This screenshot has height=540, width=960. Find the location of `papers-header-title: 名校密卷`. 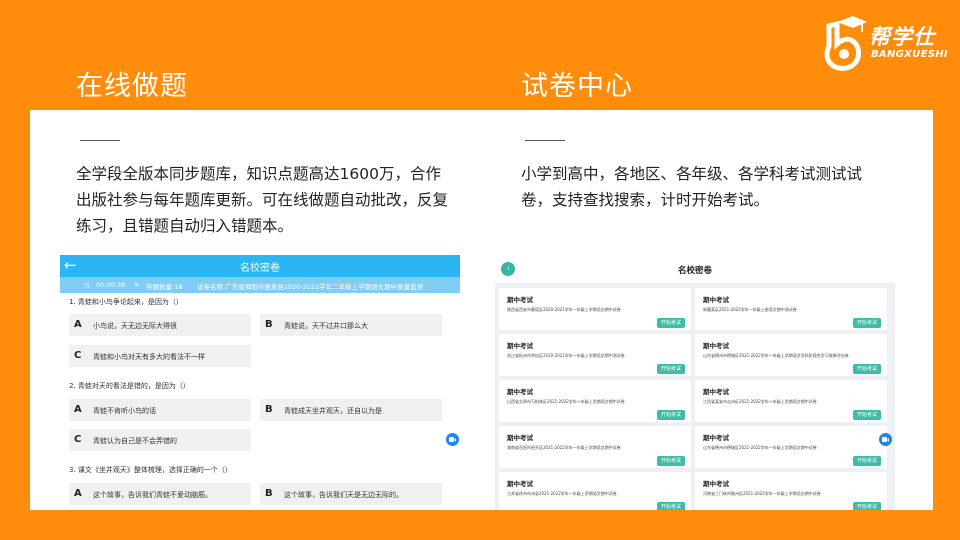

papers-header-title: 名校密卷 is located at coordinates (694, 271).